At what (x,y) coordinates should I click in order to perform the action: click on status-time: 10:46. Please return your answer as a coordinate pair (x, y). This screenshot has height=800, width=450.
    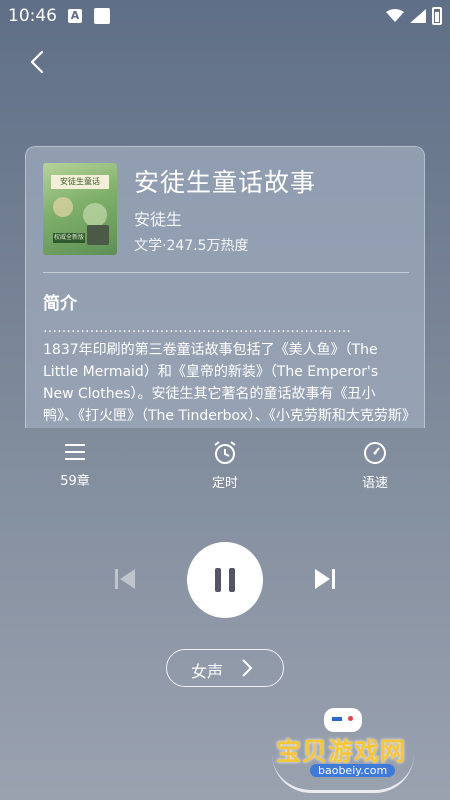
    Looking at the image, I should click on (32, 16).